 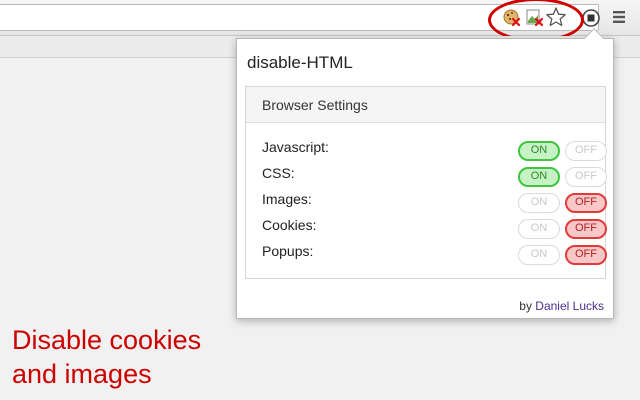 What do you see at coordinates (289, 225) in the screenshot?
I see `setting-label: Cookies:` at bounding box center [289, 225].